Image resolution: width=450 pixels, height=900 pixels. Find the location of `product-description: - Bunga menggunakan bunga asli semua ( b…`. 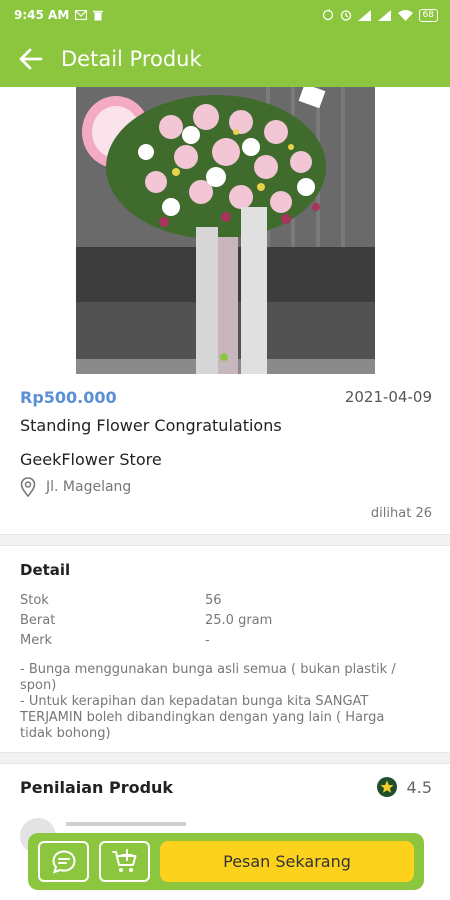

product-description: - Bunga menggunakan bunga asli semua ( b… is located at coordinates (208, 701).